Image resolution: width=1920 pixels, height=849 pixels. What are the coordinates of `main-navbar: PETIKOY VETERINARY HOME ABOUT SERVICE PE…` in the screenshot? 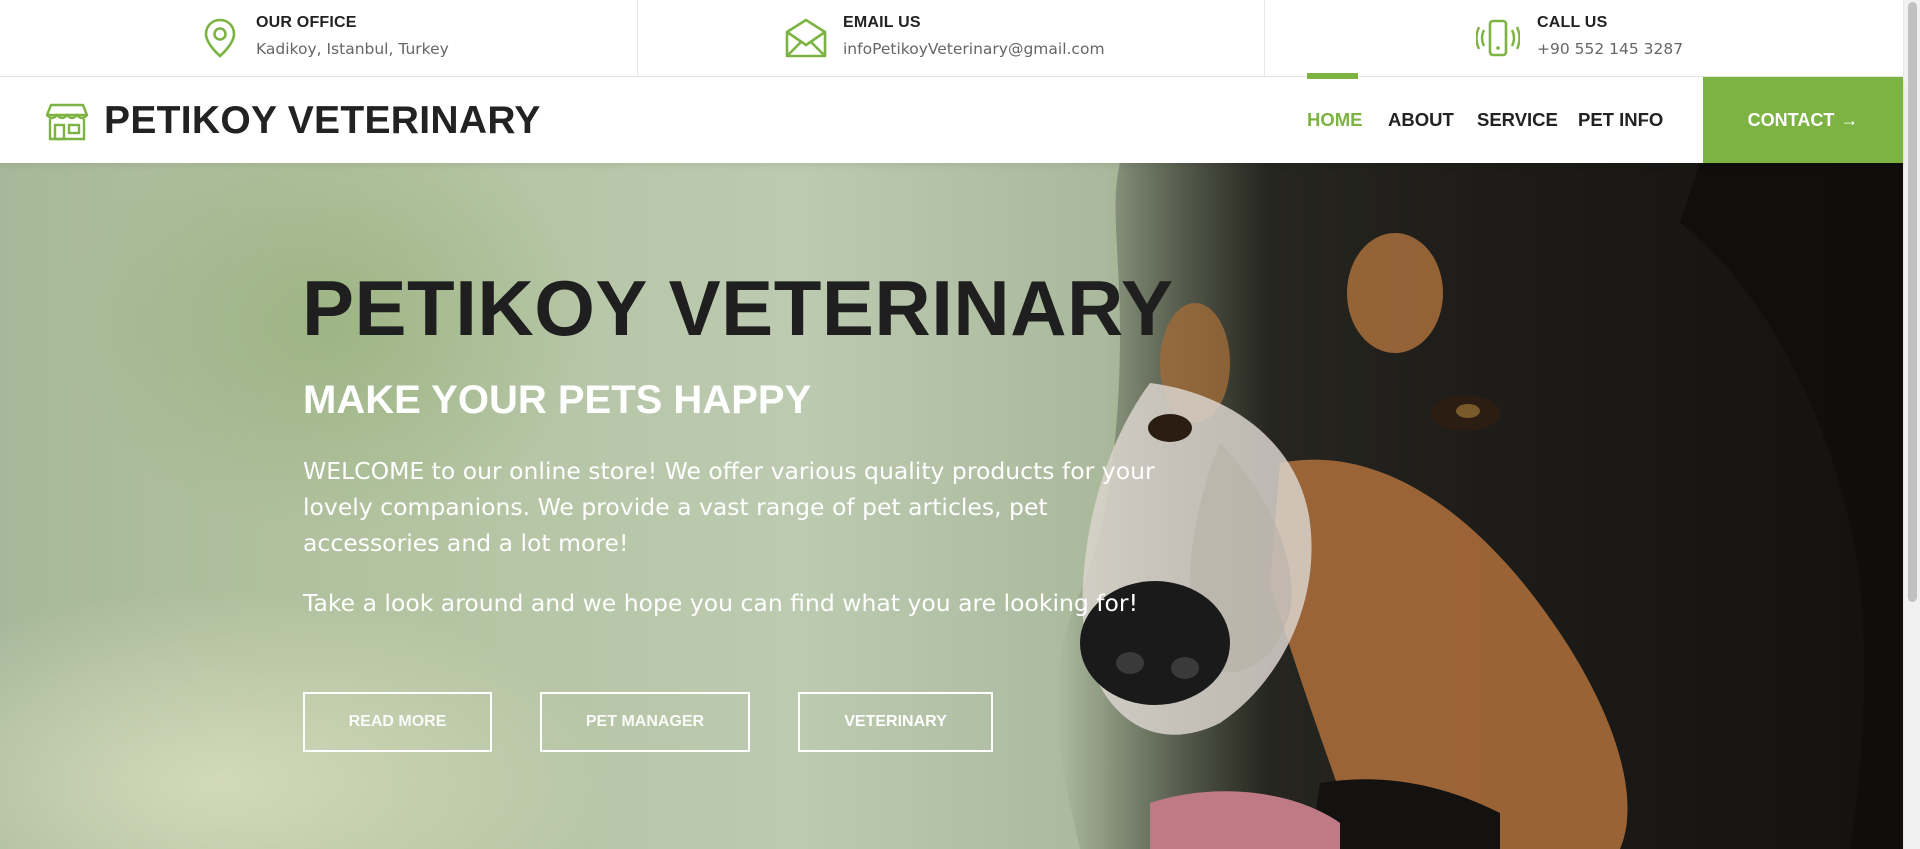 It's located at (951, 118).